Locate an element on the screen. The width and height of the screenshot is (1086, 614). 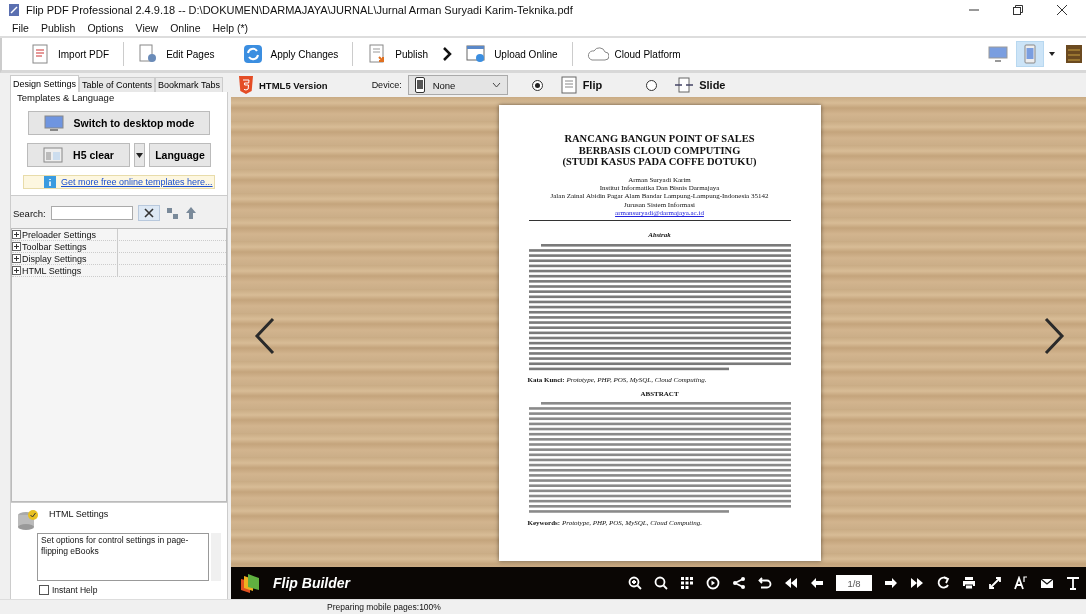
arrow-left-icon is located at coordinates (817, 583).